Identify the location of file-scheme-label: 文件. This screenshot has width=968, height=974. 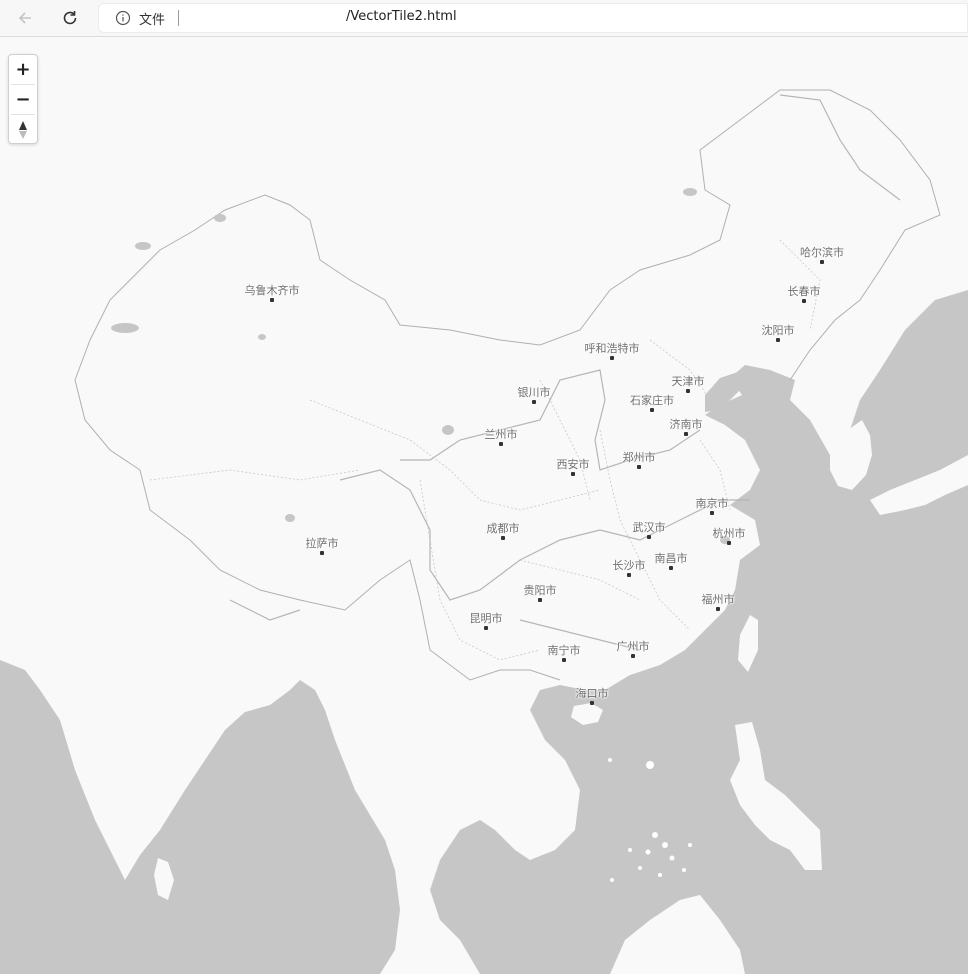
(152, 20).